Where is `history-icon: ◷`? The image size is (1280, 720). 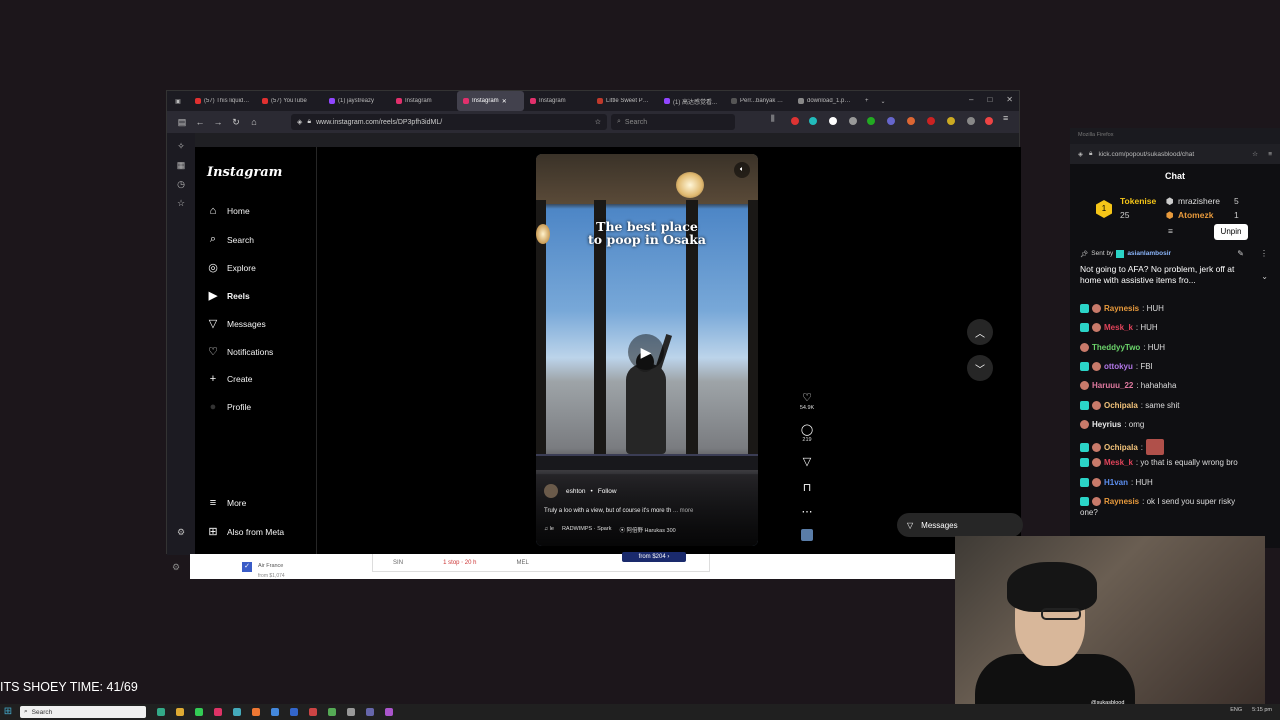
history-icon: ◷ is located at coordinates (181, 184).